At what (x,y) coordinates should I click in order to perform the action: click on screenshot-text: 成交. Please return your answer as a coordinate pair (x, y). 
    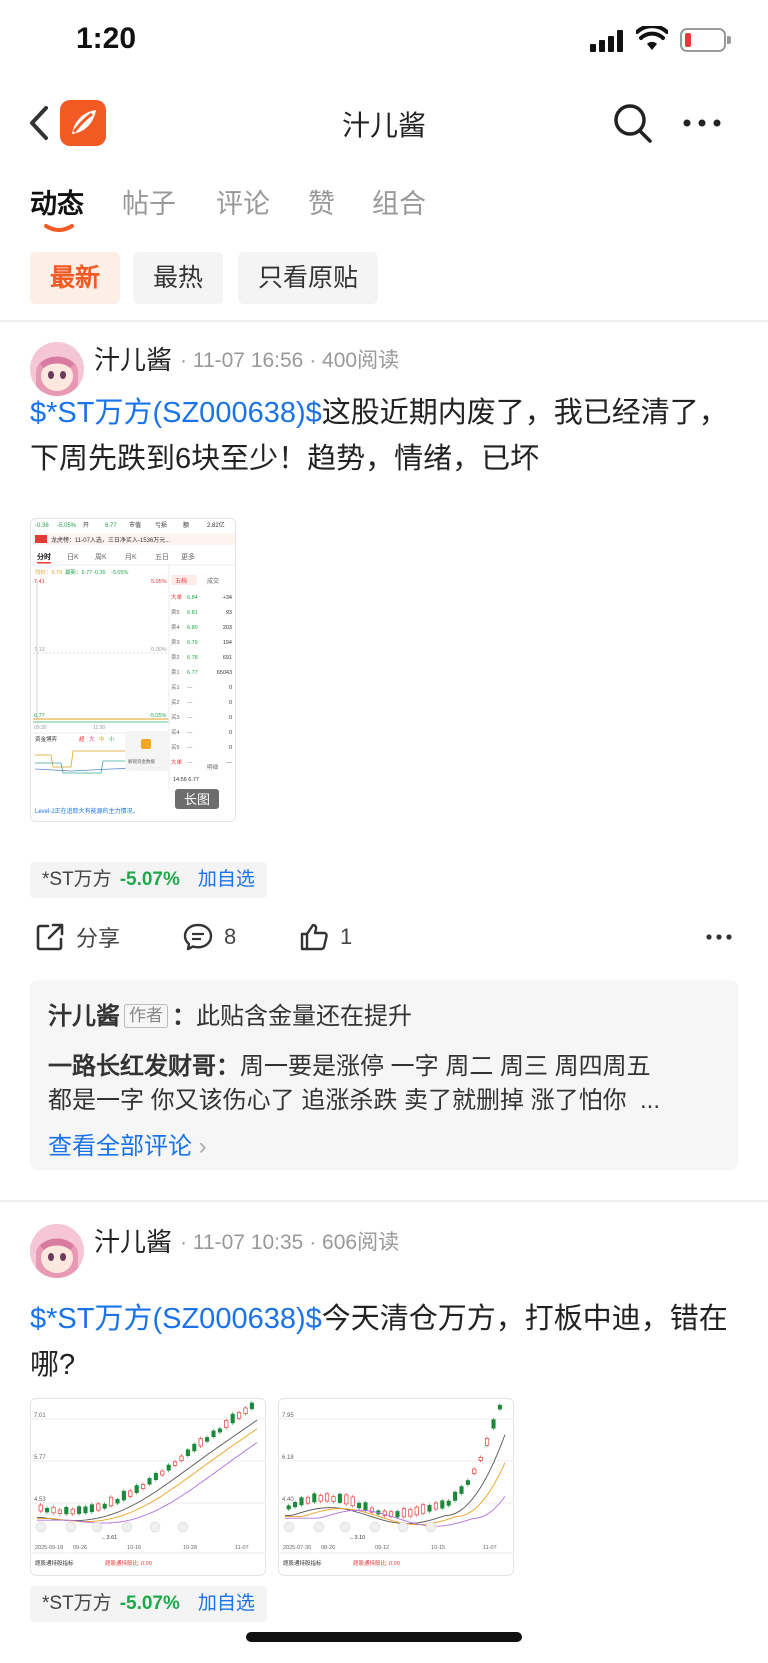
    Looking at the image, I should click on (213, 581).